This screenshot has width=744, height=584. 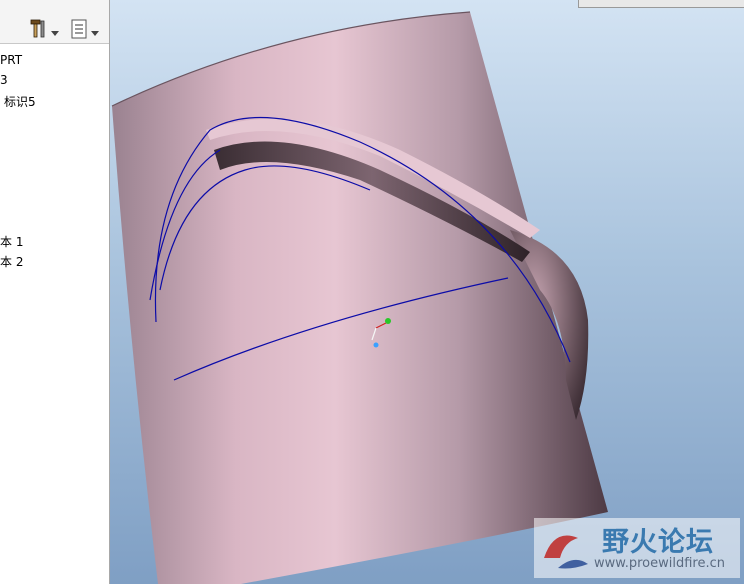 I want to click on watermark-url: www.proewildfire.cn, so click(x=659, y=563).